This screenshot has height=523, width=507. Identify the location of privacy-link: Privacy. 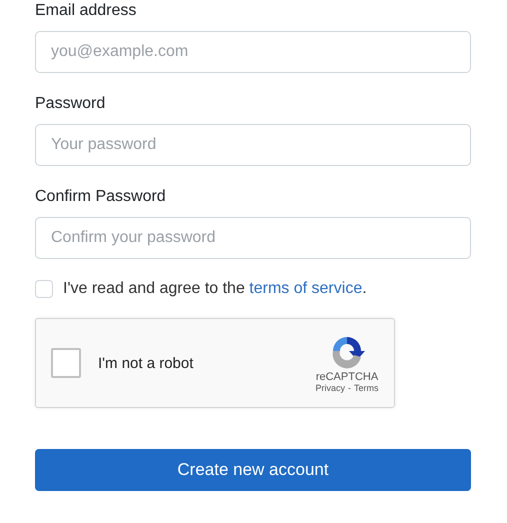
(330, 388).